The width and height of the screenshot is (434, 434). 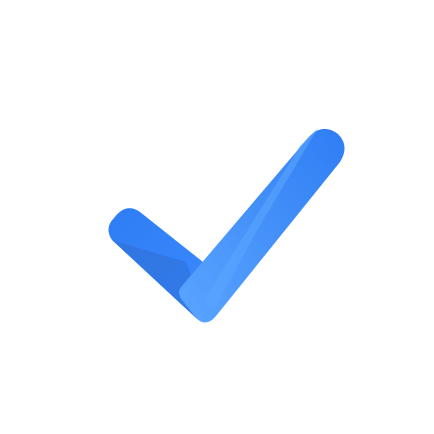 I want to click on check-long-highlight, so click(x=261, y=219).